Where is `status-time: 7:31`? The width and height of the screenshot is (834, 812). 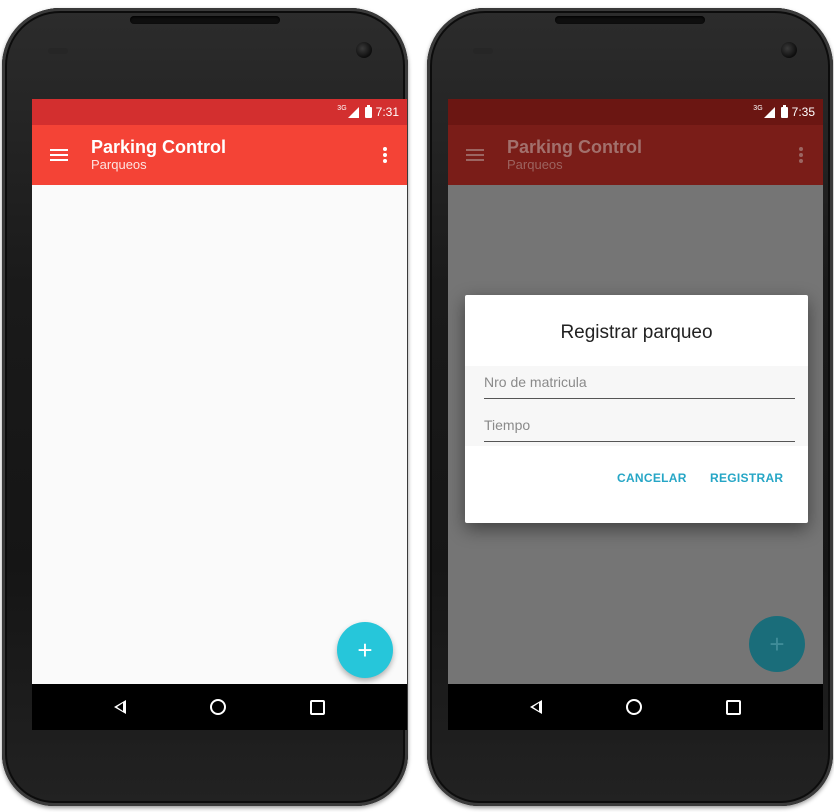
status-time: 7:31 is located at coordinates (387, 112).